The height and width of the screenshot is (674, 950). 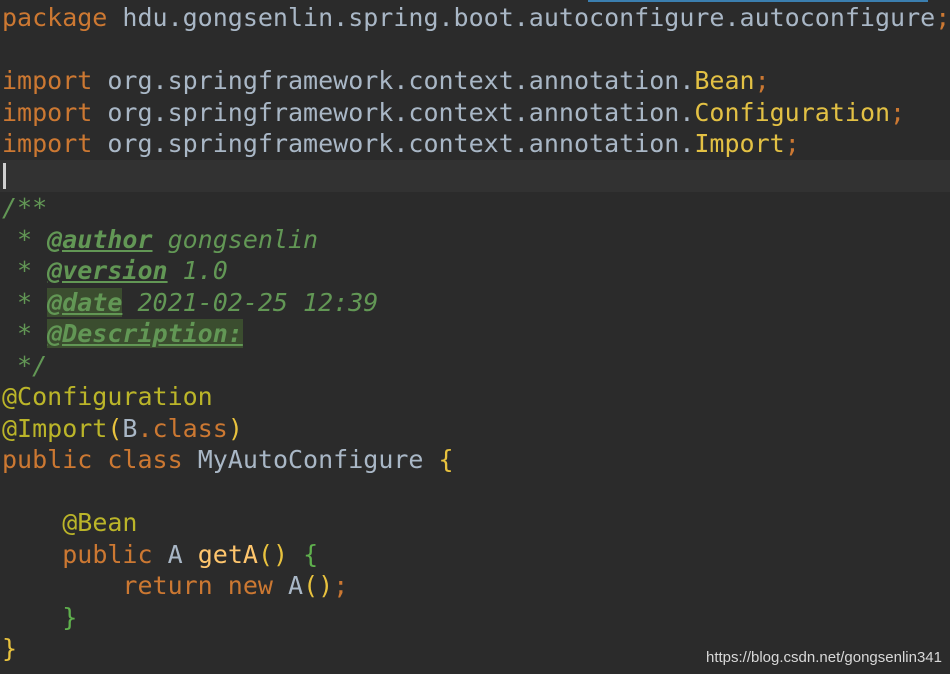 I want to click on javadoc-date-tag: @date, so click(x=85, y=302).